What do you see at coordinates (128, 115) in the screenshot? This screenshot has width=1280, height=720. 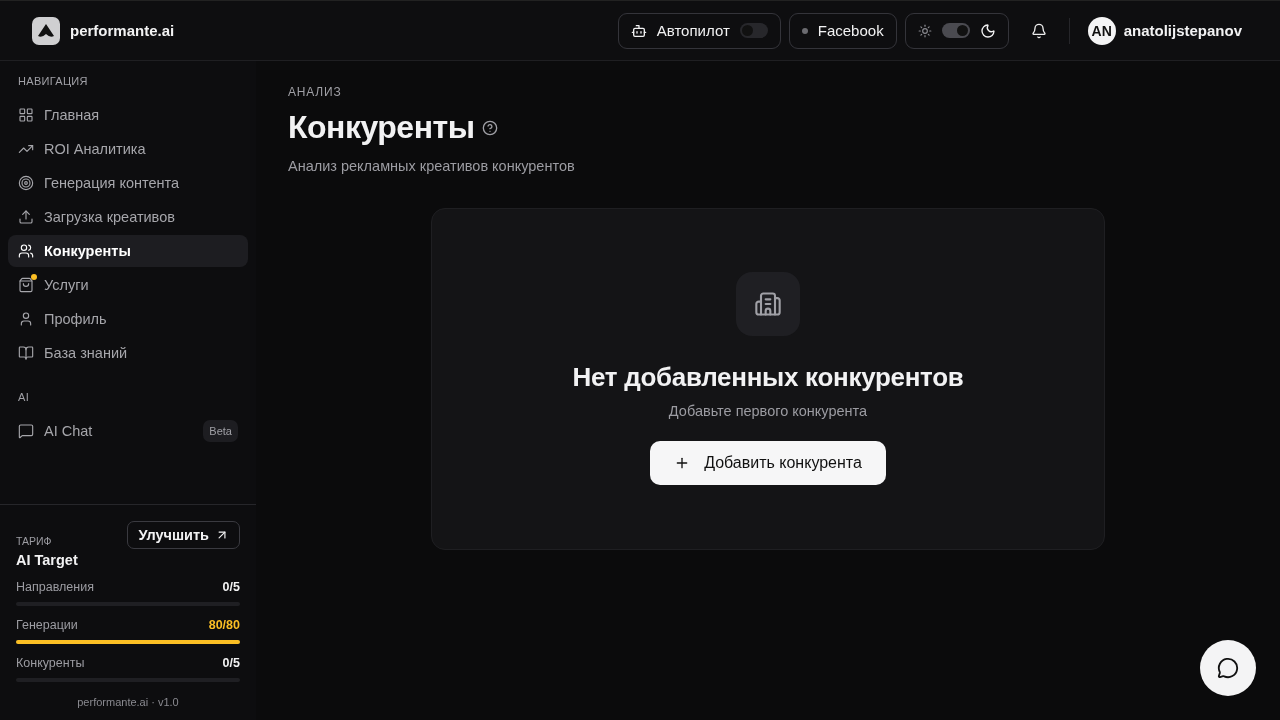 I see `nav-item: Главная` at bounding box center [128, 115].